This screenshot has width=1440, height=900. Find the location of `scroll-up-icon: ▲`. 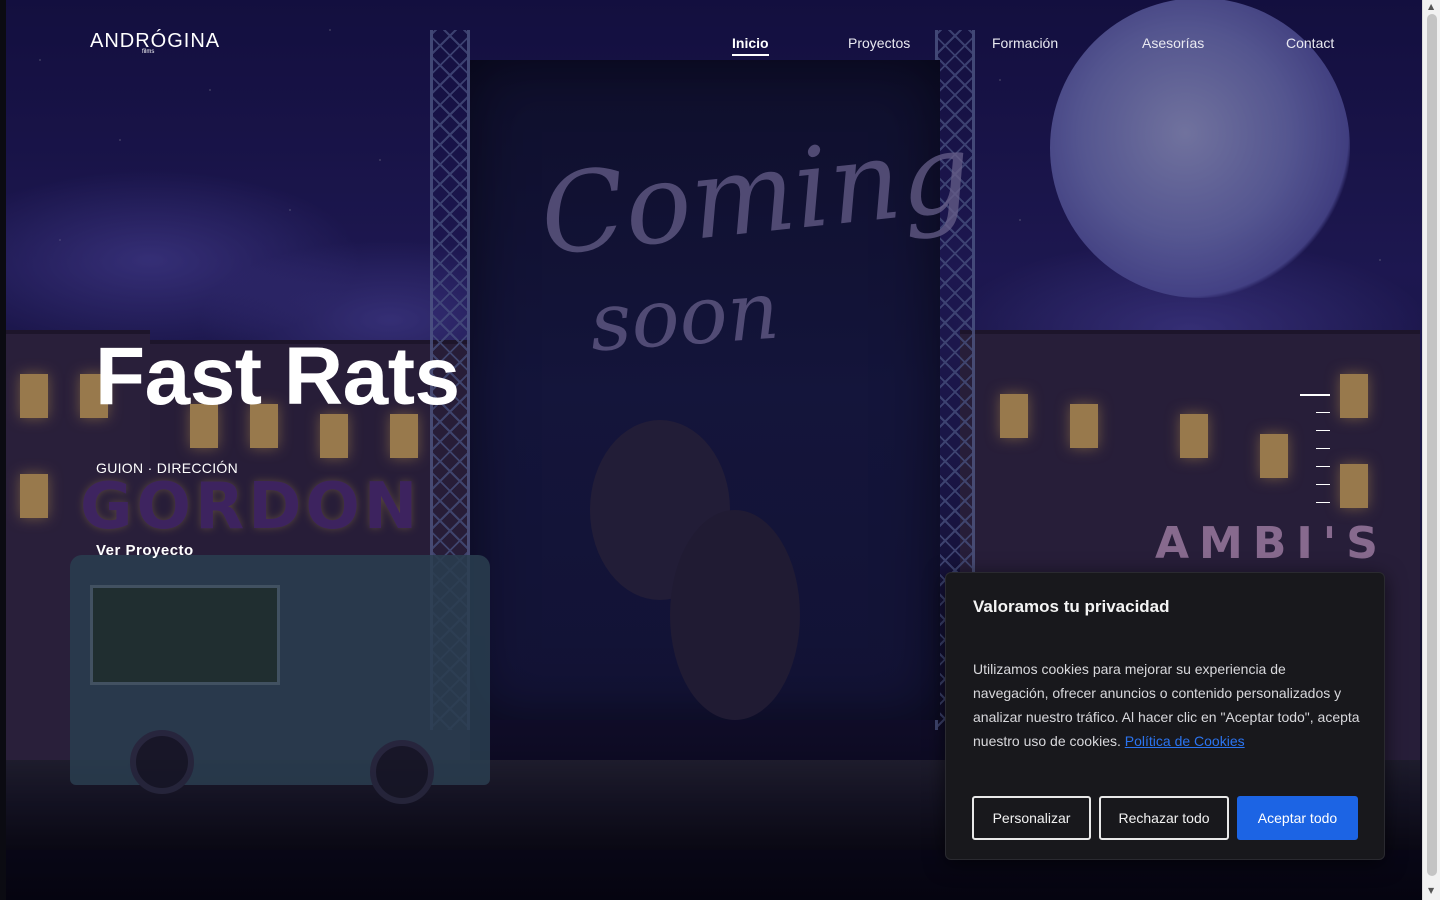

scroll-up-icon: ▲ is located at coordinates (1431, 6).